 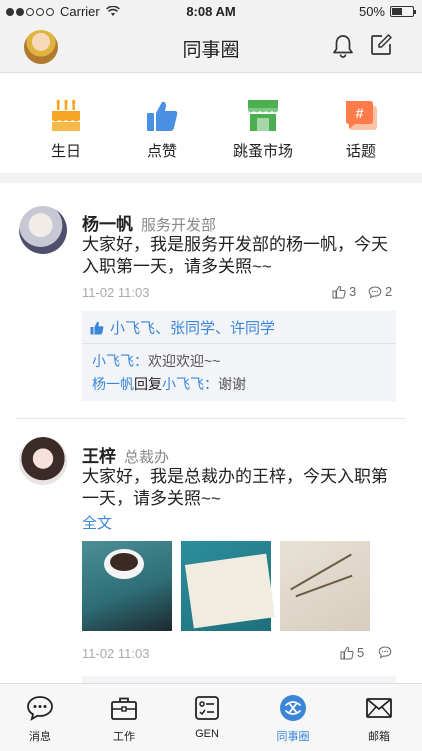 I want to click on birthday-cake-icon, so click(x=66, y=115).